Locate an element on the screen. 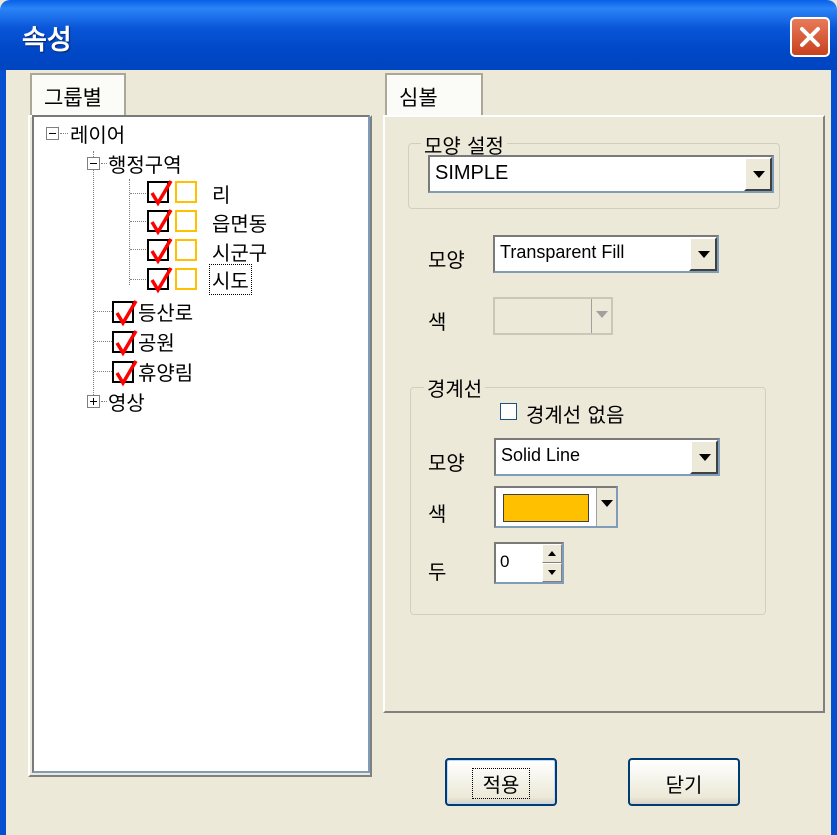  border-width-stepper: 0 is located at coordinates (529, 563).